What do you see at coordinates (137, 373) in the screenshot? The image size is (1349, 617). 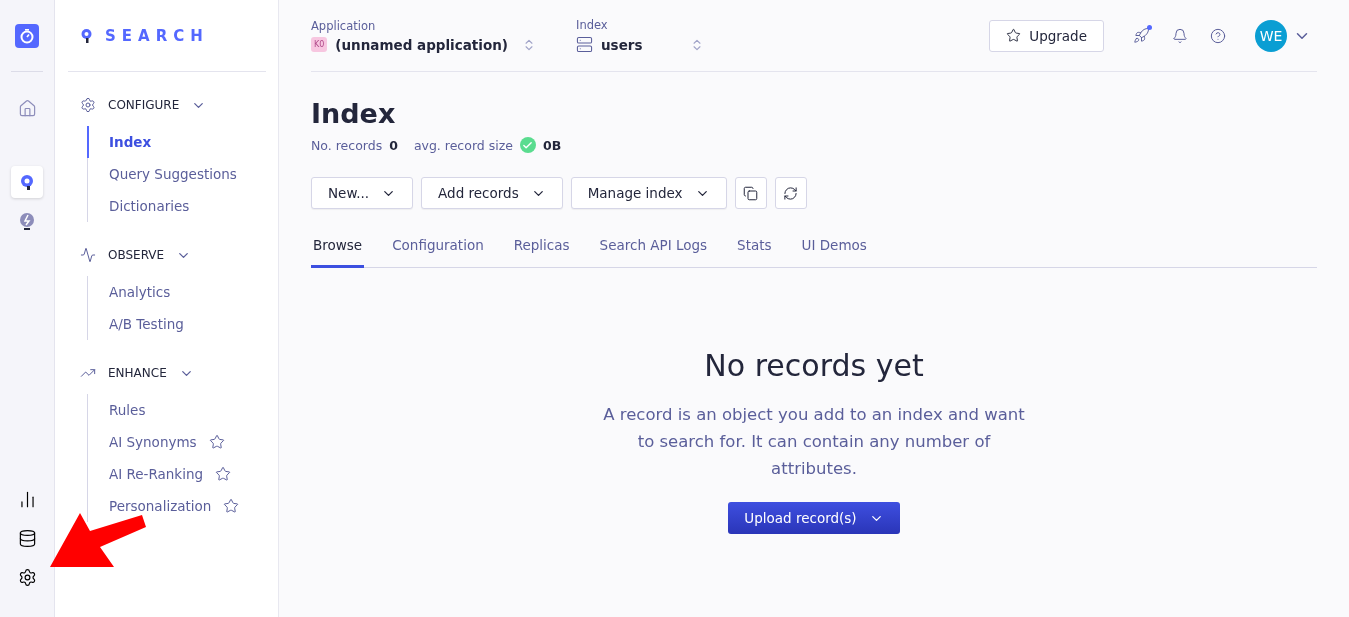 I see `section-title: ENHANCE` at bounding box center [137, 373].